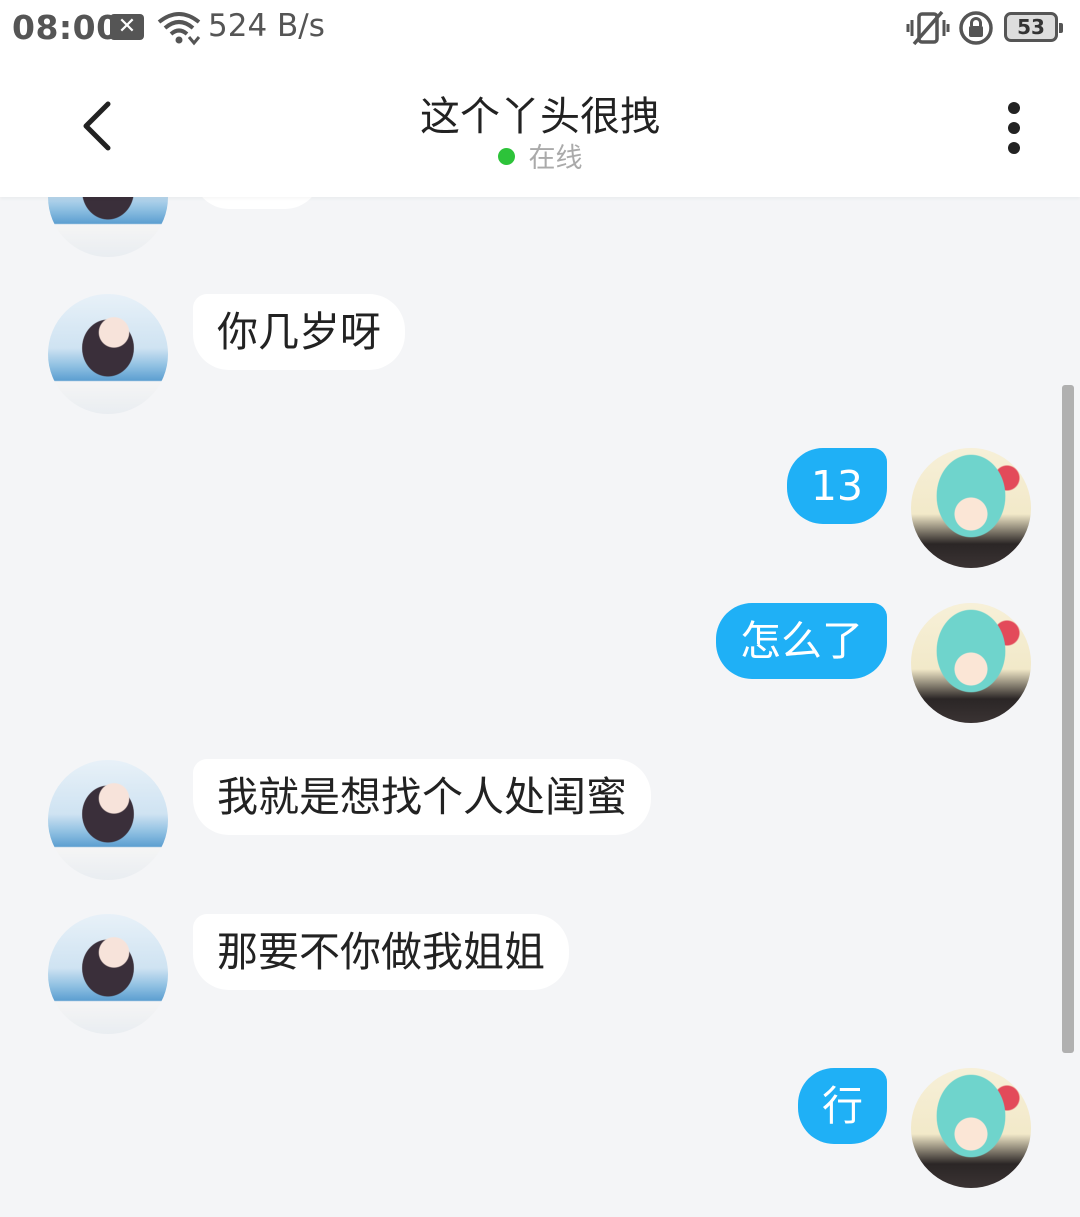 The height and width of the screenshot is (1217, 1080). Describe the element at coordinates (540, 28) in the screenshot. I see `status-bar: 08:00 ✕ 524 B/s 53` at that location.